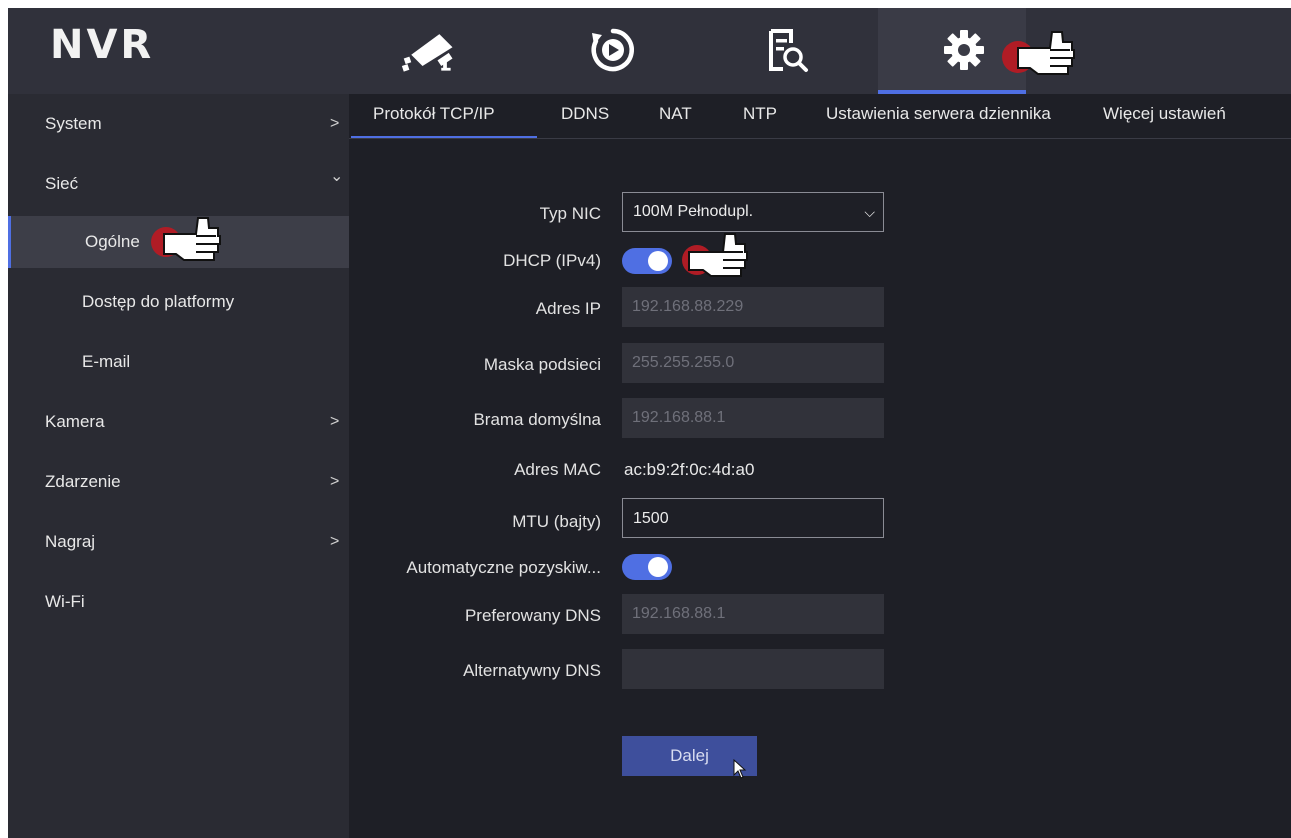 This screenshot has width=1291, height=838. Describe the element at coordinates (75, 421) in the screenshot. I see `sidebar-item-label: Kamera` at that location.